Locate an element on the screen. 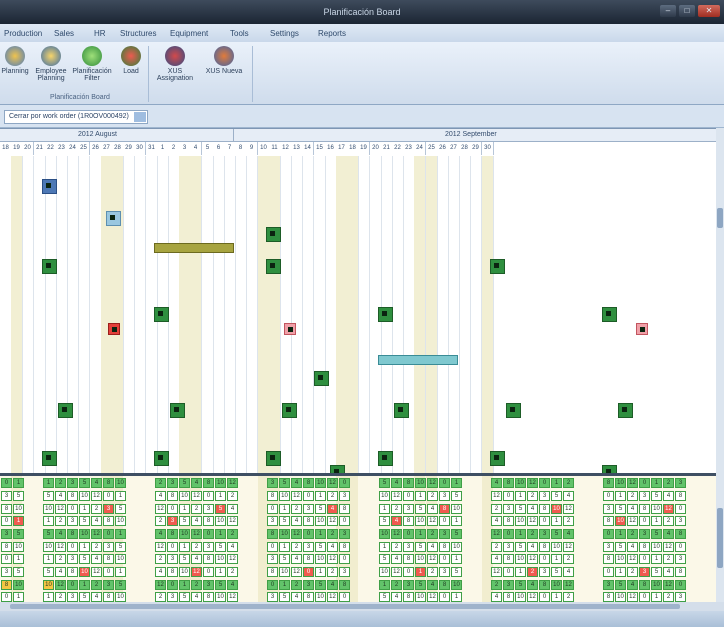 The height and width of the screenshot is (627, 724). menu-tools: Tools is located at coordinates (239, 33).